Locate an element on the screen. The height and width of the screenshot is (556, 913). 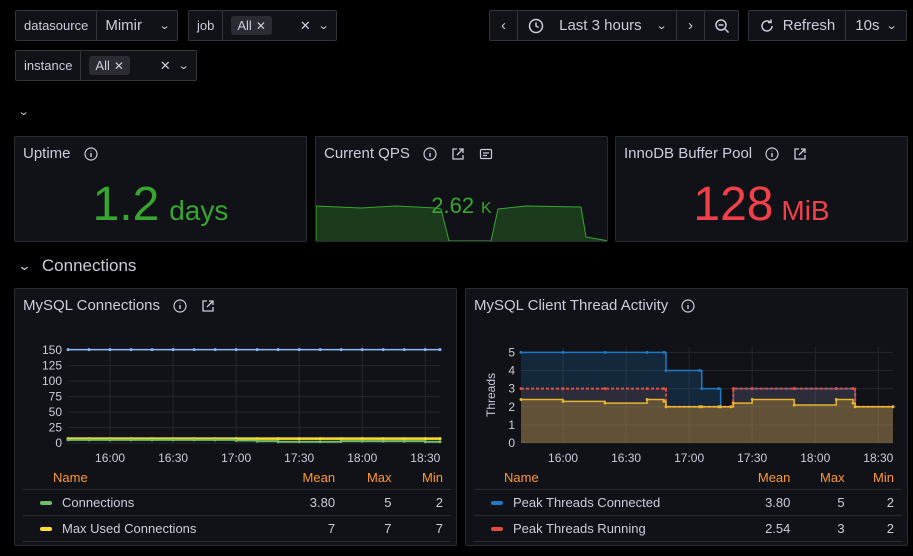
qps-value: 2.62 is located at coordinates (453, 205).